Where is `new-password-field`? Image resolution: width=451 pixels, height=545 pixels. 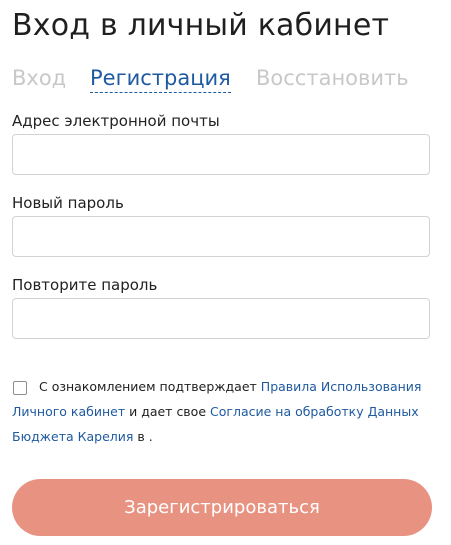 new-password-field is located at coordinates (221, 236).